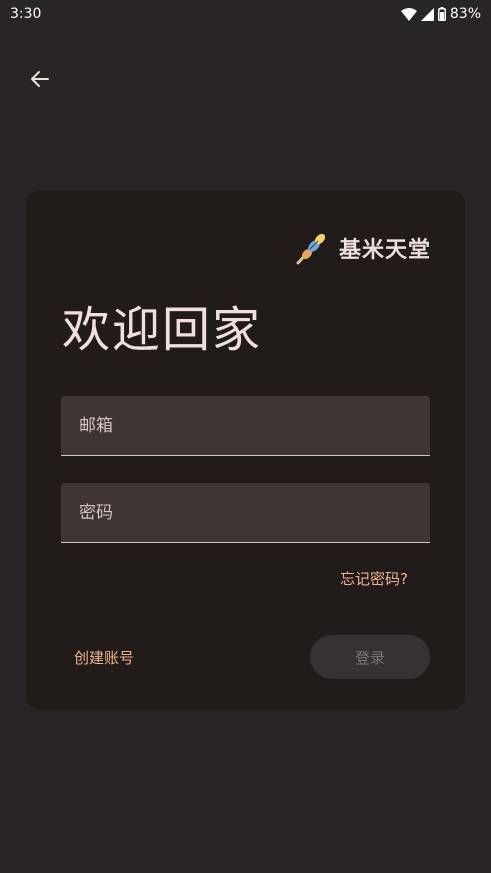 The width and height of the screenshot is (491, 873). Describe the element at coordinates (245, 14) in the screenshot. I see `status-bar: 3:30 83%` at that location.